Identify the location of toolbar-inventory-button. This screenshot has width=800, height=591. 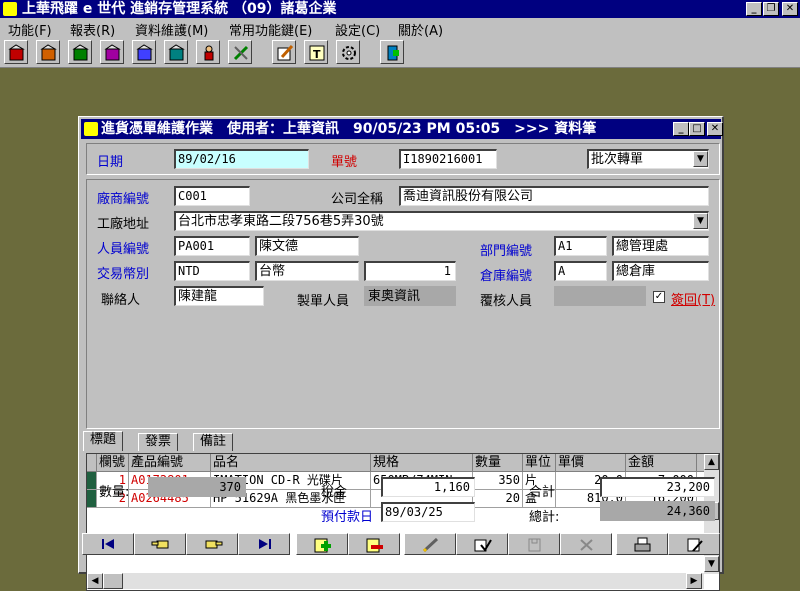
(144, 52).